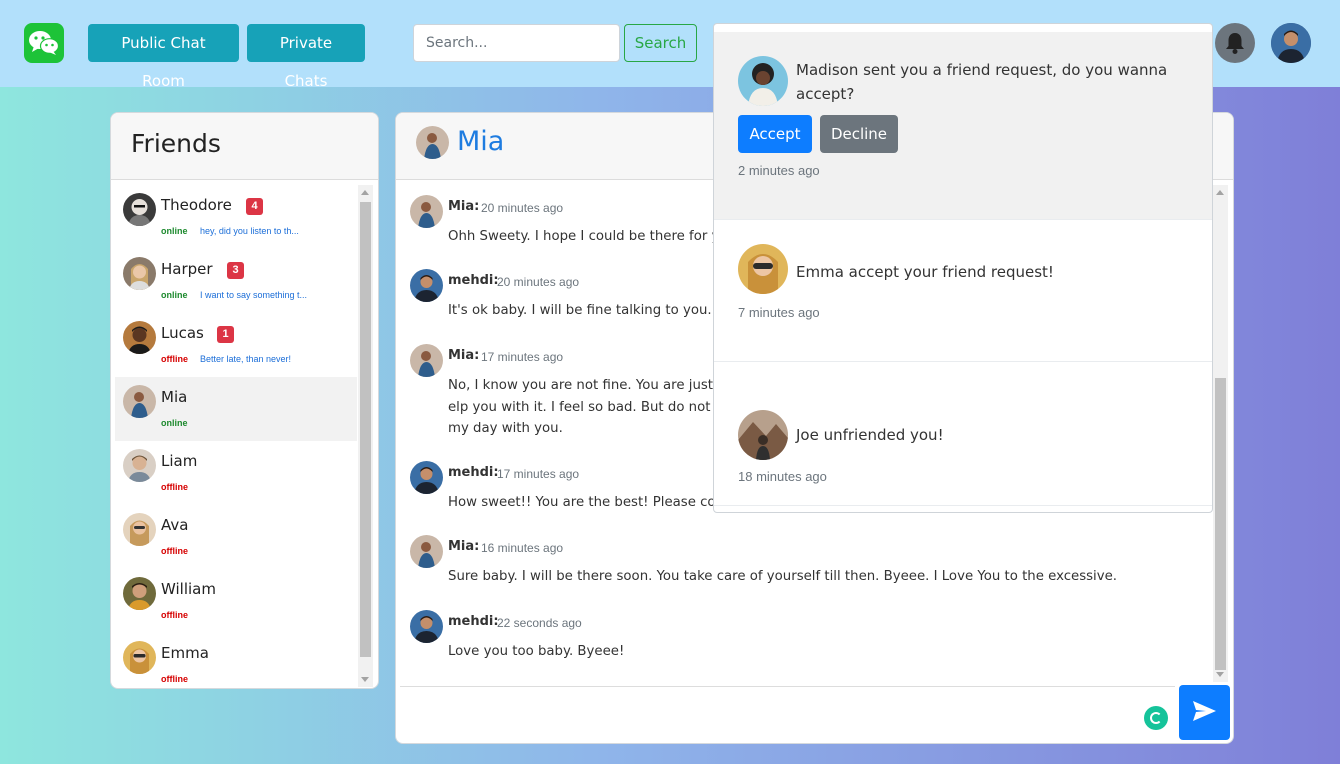 This screenshot has width=1340, height=764. What do you see at coordinates (779, 170) in the screenshot?
I see `notification-time: 2 minutes ago` at bounding box center [779, 170].